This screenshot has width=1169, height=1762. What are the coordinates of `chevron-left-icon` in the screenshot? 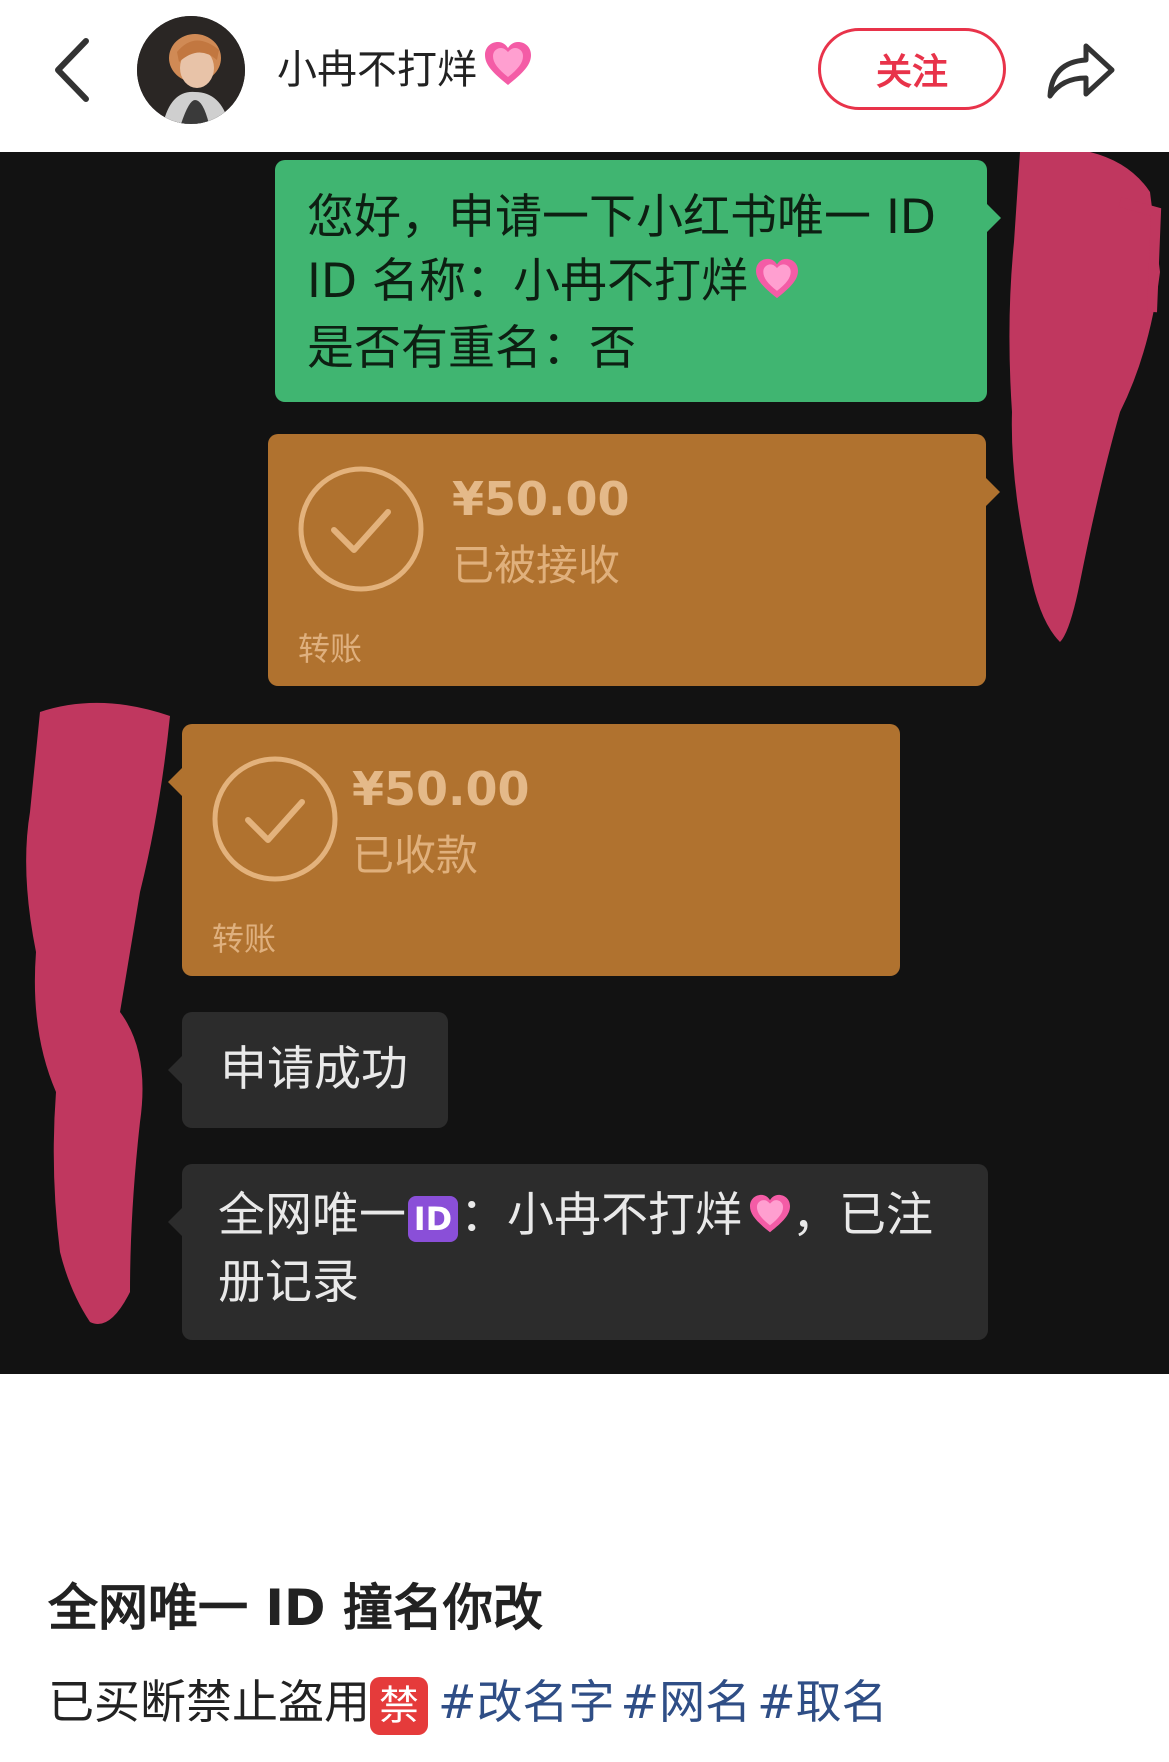 It's located at (72, 70).